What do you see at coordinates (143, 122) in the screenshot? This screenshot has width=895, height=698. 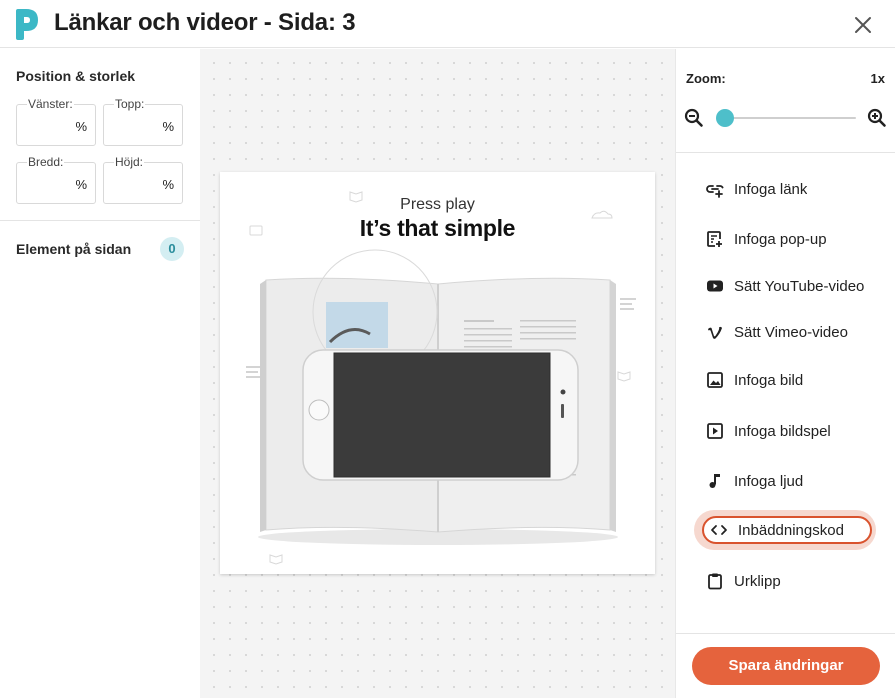 I see `top-field: Topp: %` at bounding box center [143, 122].